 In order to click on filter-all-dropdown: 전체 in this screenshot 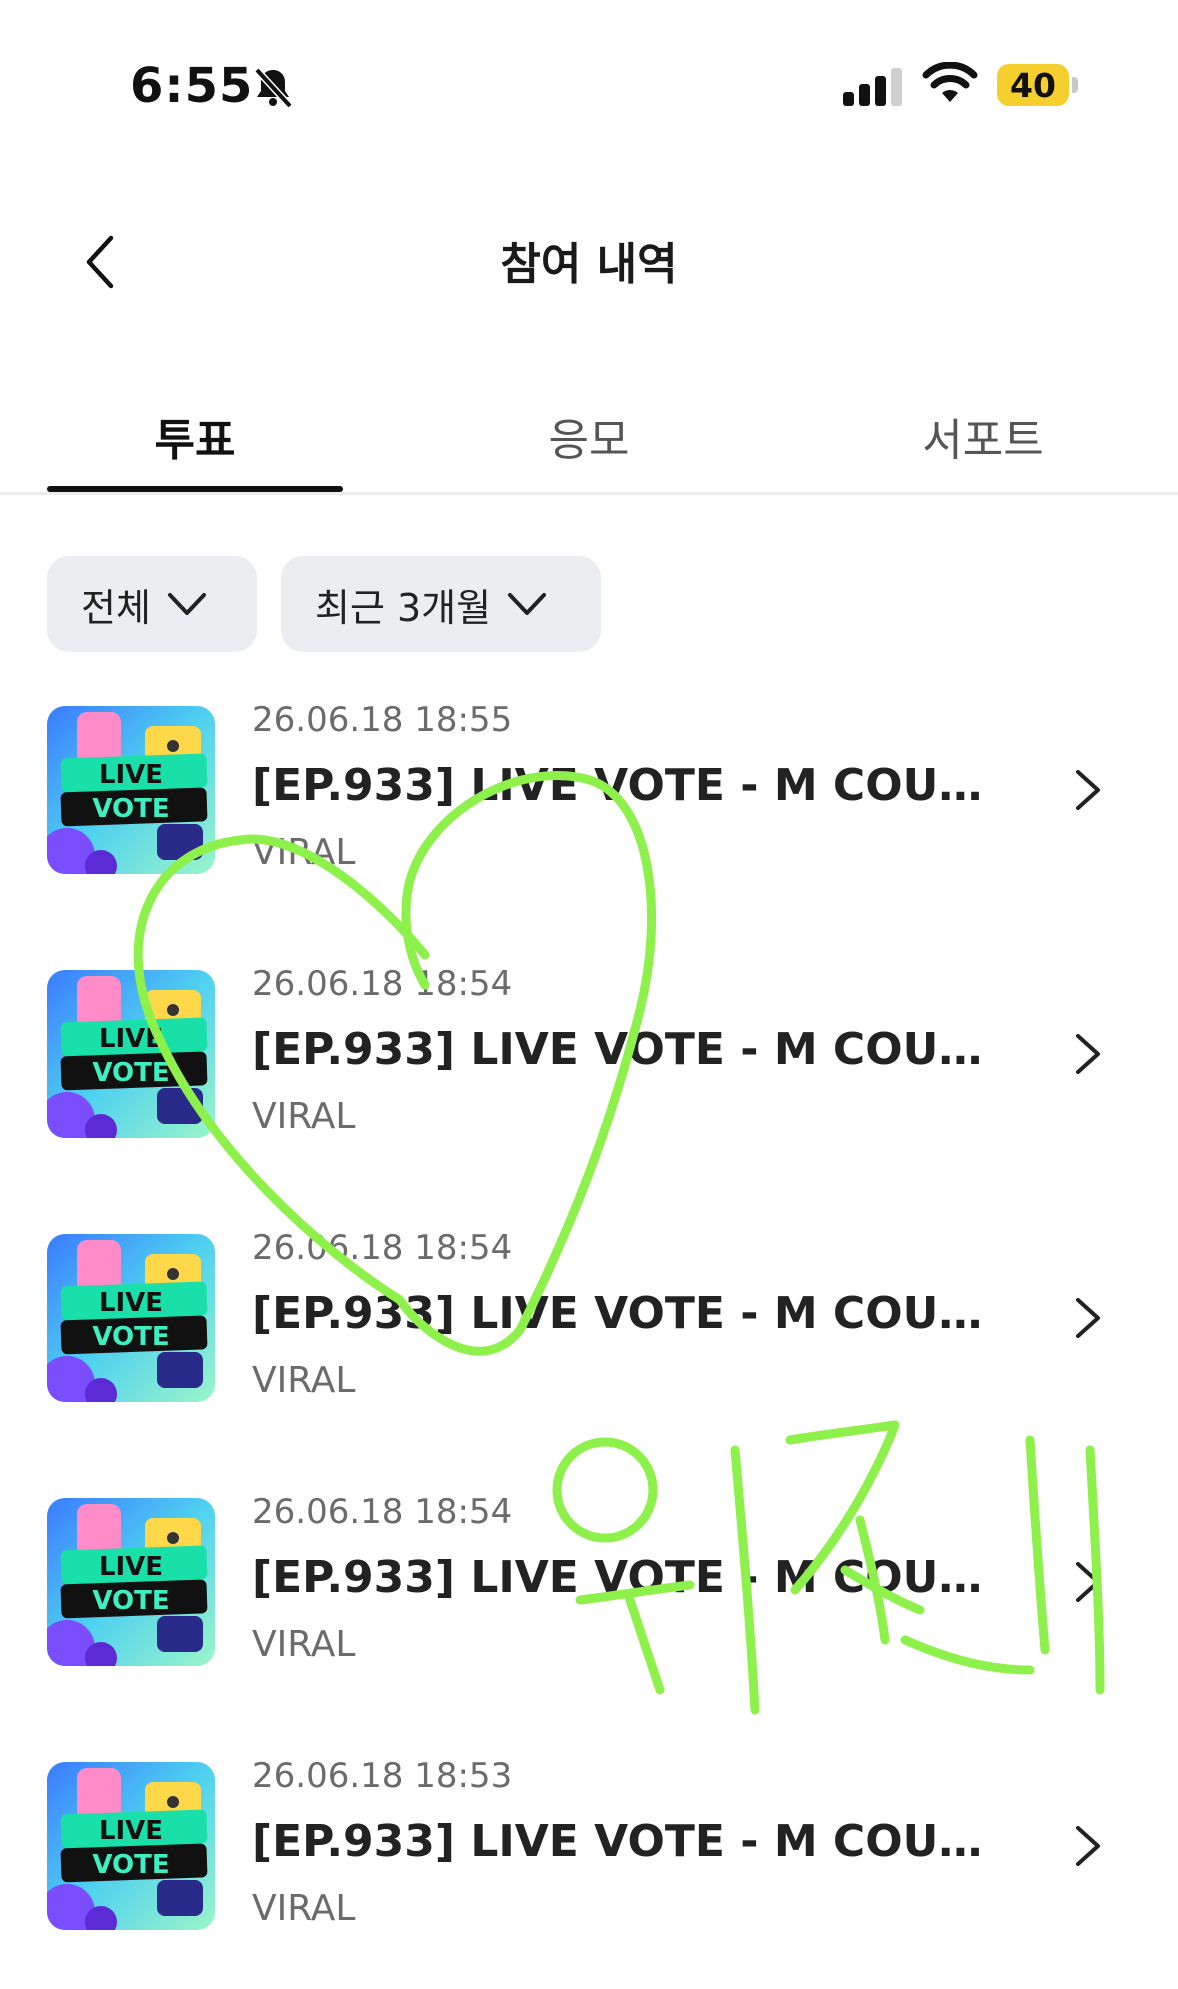, I will do `click(152, 604)`.